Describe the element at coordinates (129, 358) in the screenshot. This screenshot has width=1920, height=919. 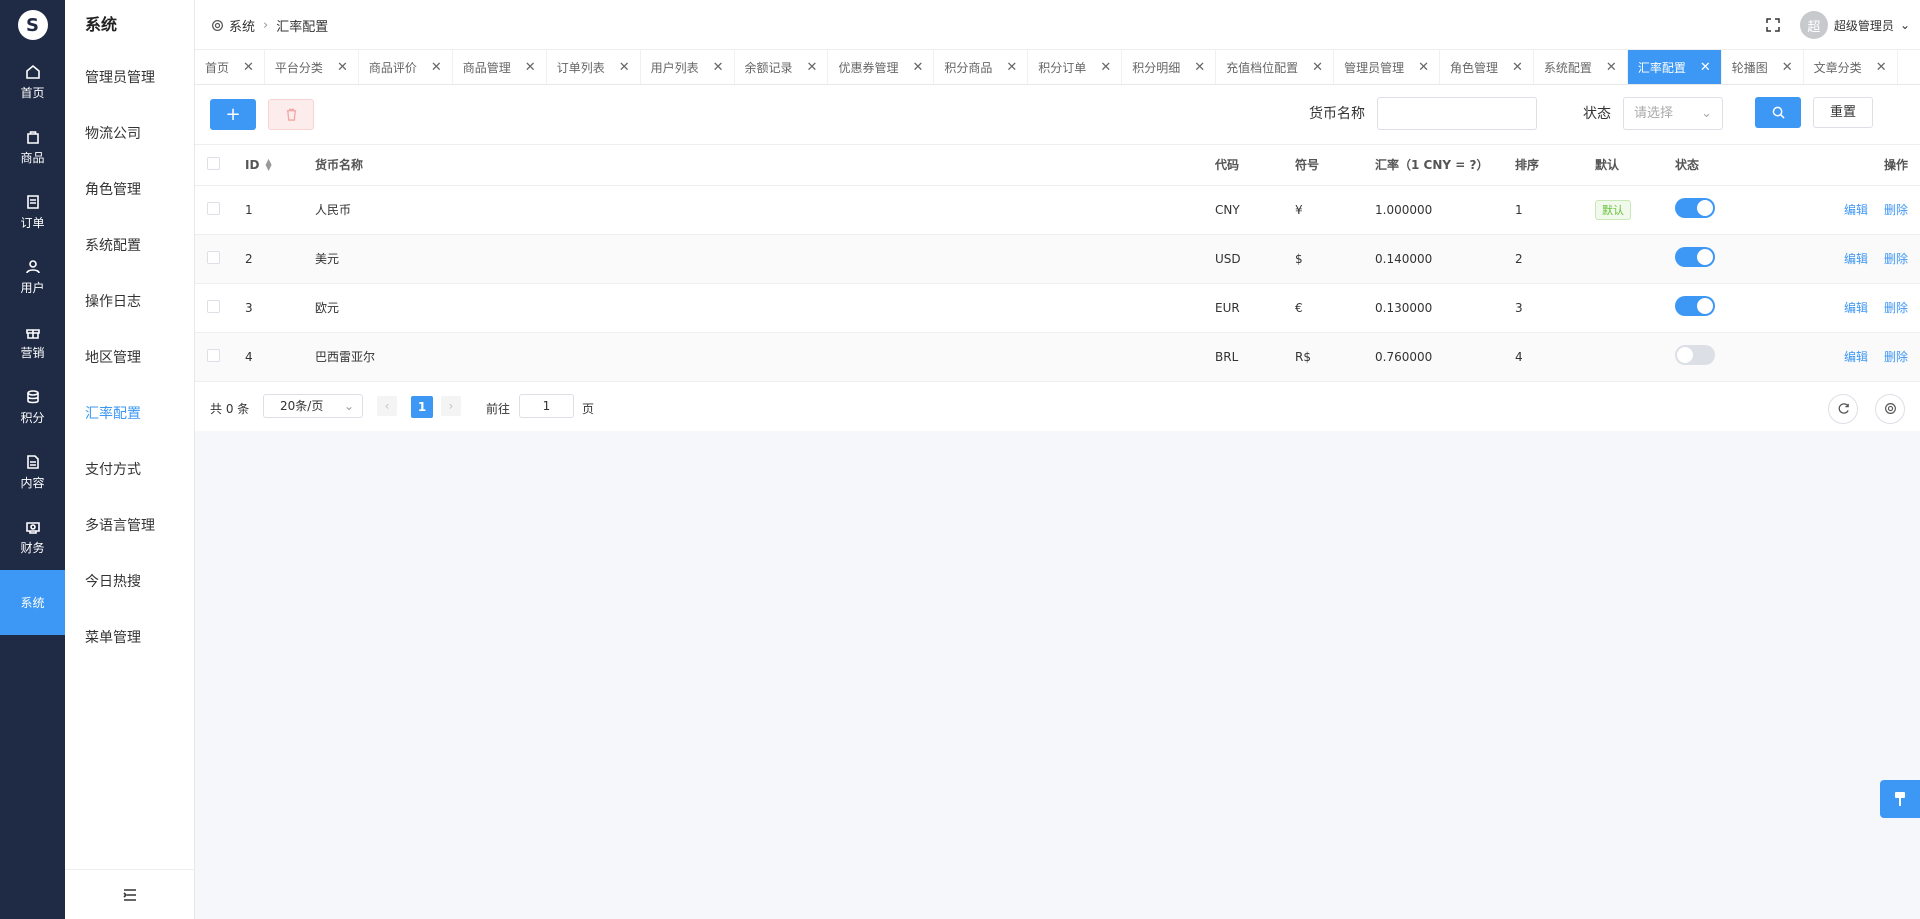
I see `subnav-item-regions: 地区管理` at that location.